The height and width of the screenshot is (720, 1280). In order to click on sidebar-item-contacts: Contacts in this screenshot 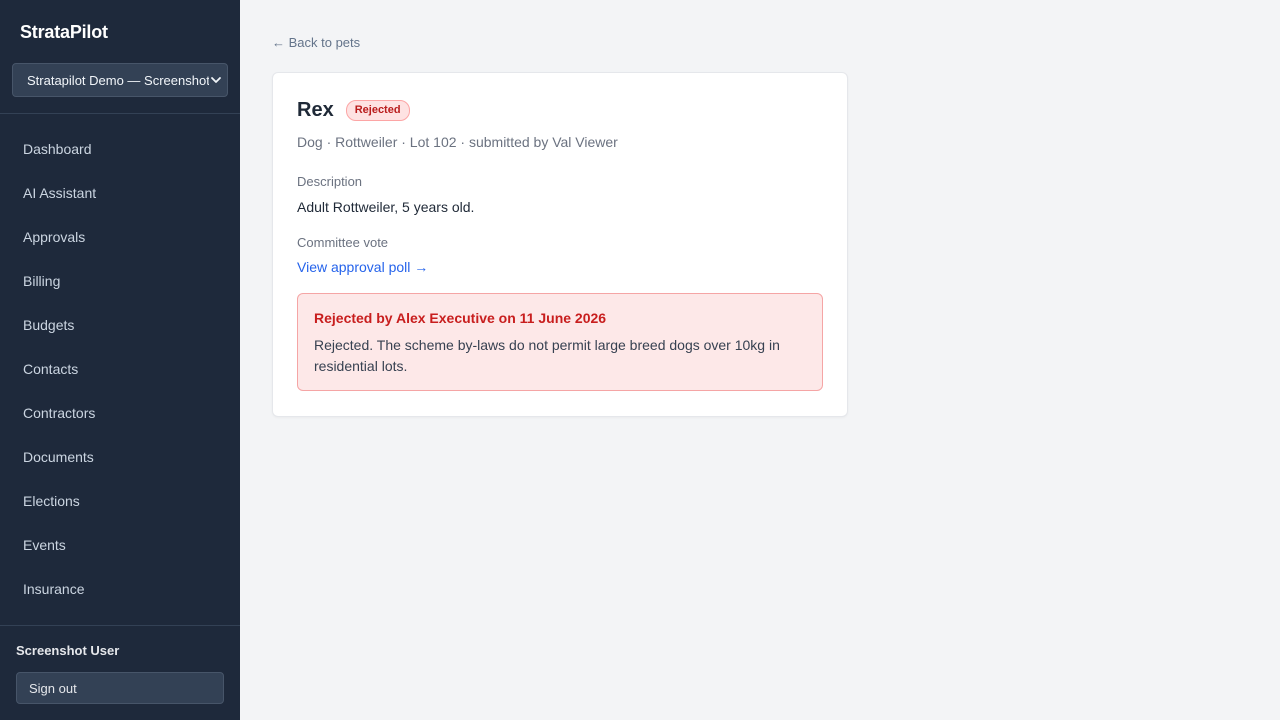, I will do `click(120, 369)`.